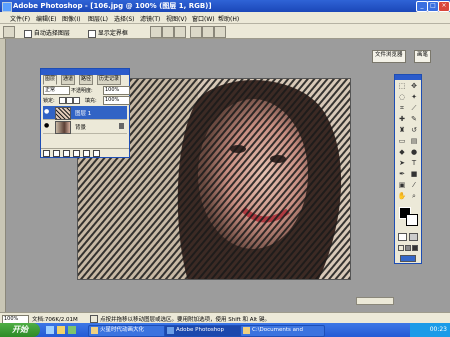  What do you see at coordinates (225, 43) in the screenshot?
I see `options-bar: 自动选择图层 显示定界框 文件浏览器 画笔` at bounding box center [225, 43].